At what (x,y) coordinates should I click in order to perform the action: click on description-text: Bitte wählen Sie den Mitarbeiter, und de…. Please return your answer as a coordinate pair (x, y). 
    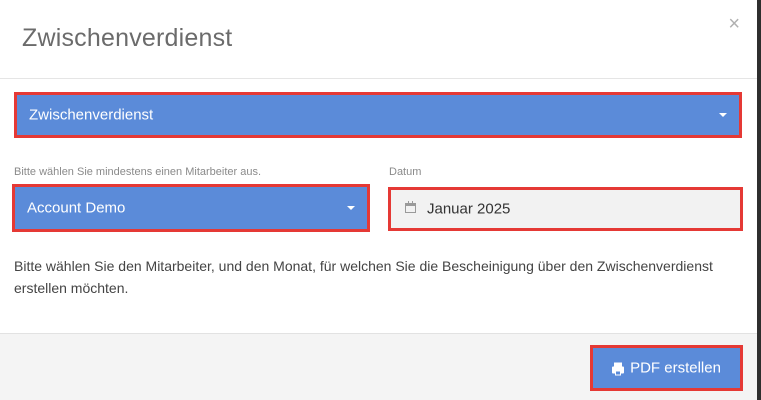
    Looking at the image, I should click on (363, 277).